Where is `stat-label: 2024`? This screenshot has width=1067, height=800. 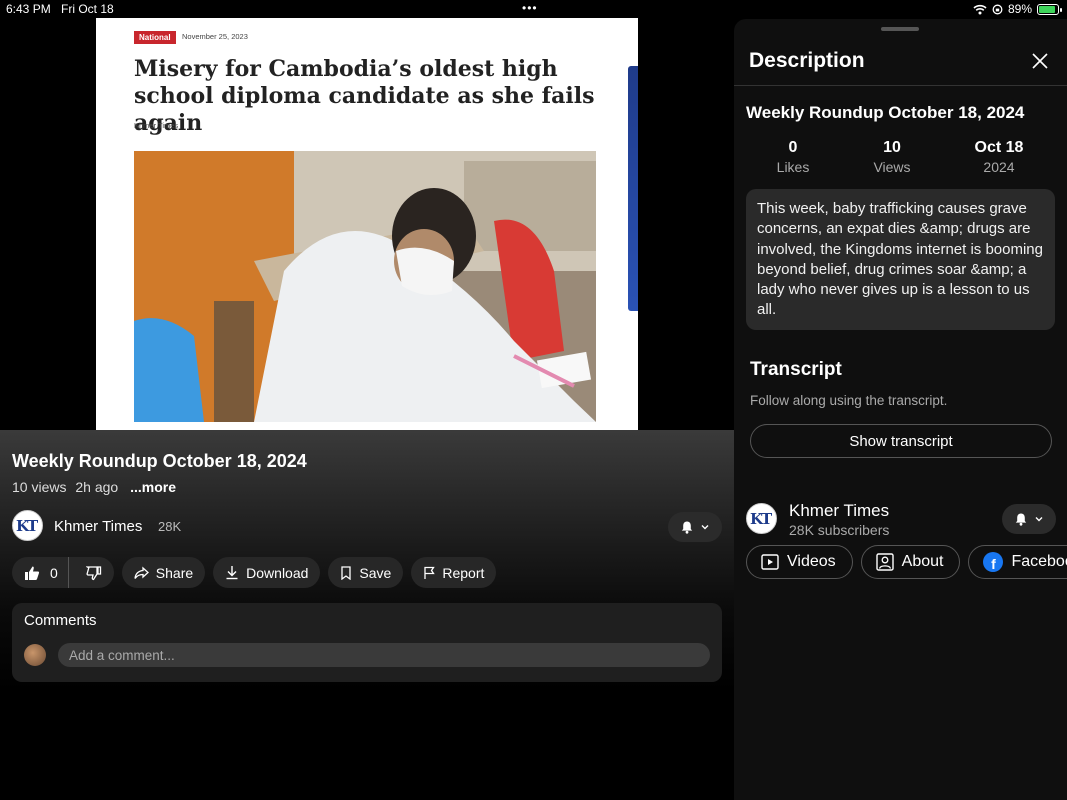
stat-label: 2024 is located at coordinates (999, 167).